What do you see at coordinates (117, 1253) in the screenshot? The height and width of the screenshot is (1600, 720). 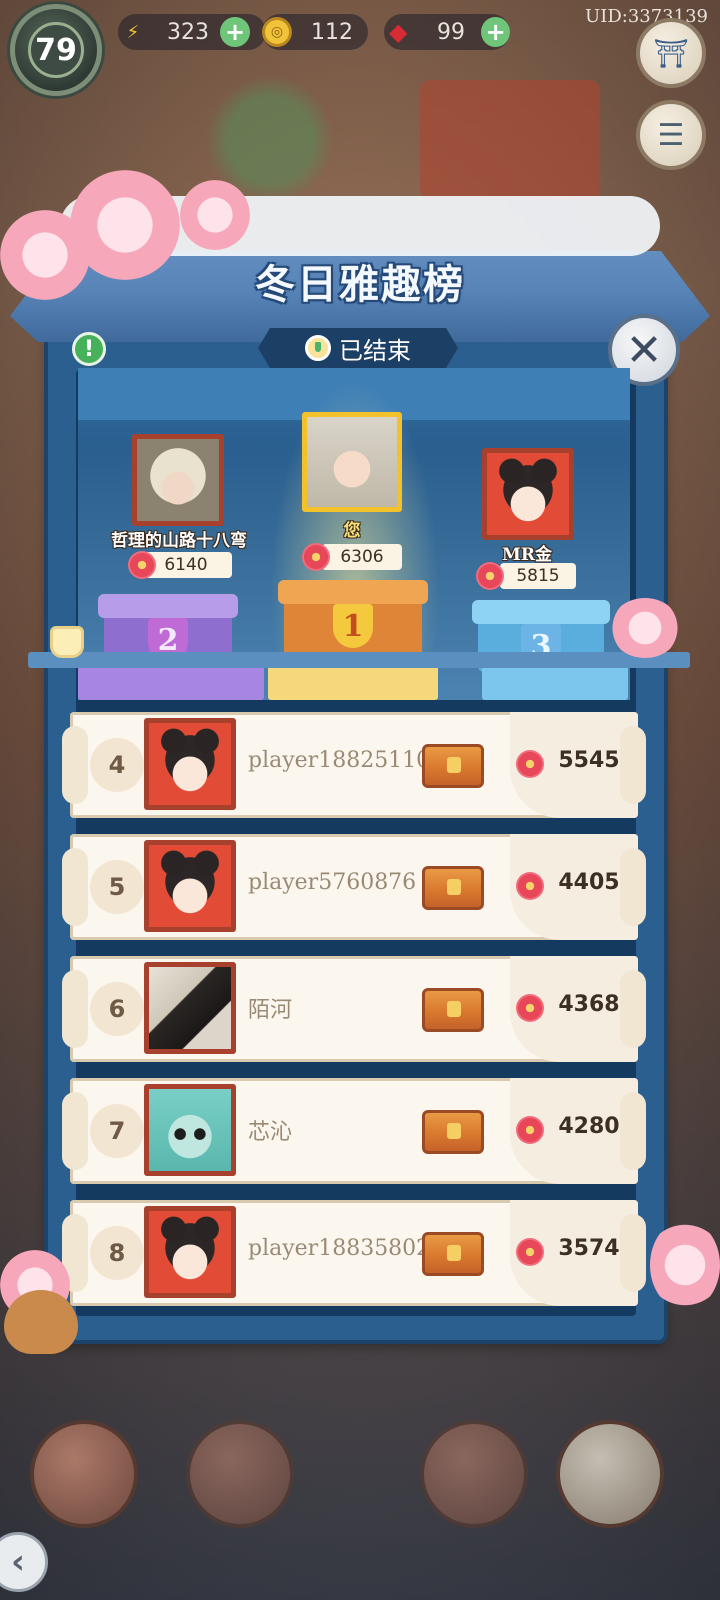 I see `rank-badge: 8` at bounding box center [117, 1253].